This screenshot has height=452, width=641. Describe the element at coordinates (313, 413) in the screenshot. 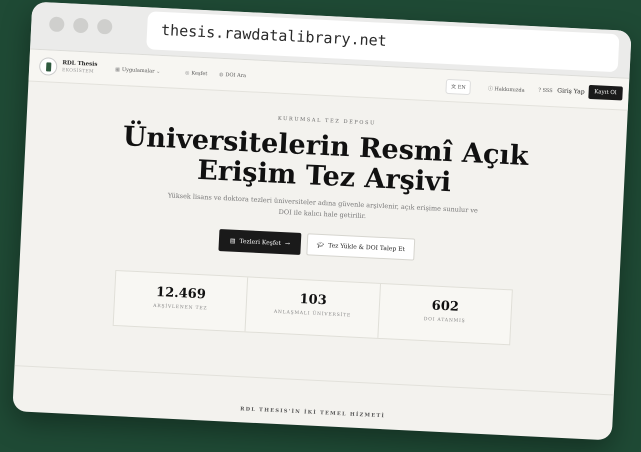

I see `services-section-title: RDL THESIS'İN İKİ TEMEL HİZMETİ` at that location.